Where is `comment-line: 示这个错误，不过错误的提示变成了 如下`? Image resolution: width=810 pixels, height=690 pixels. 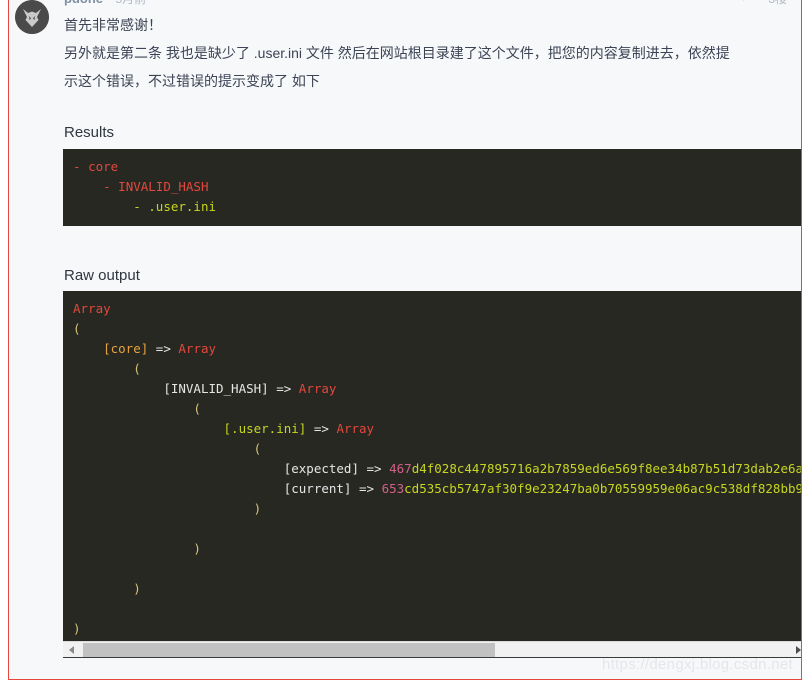
comment-line: 示这个错误，不过错误的提示变成了 如下 is located at coordinates (192, 81).